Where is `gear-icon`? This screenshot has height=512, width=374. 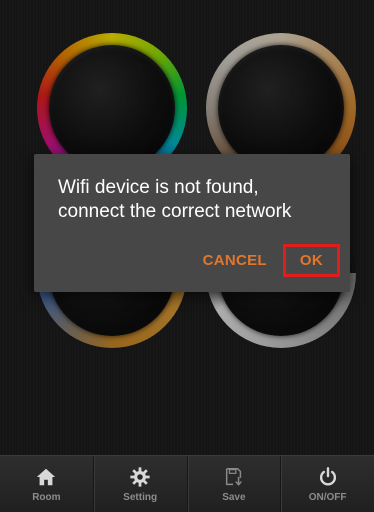
gear-icon is located at coordinates (140, 476).